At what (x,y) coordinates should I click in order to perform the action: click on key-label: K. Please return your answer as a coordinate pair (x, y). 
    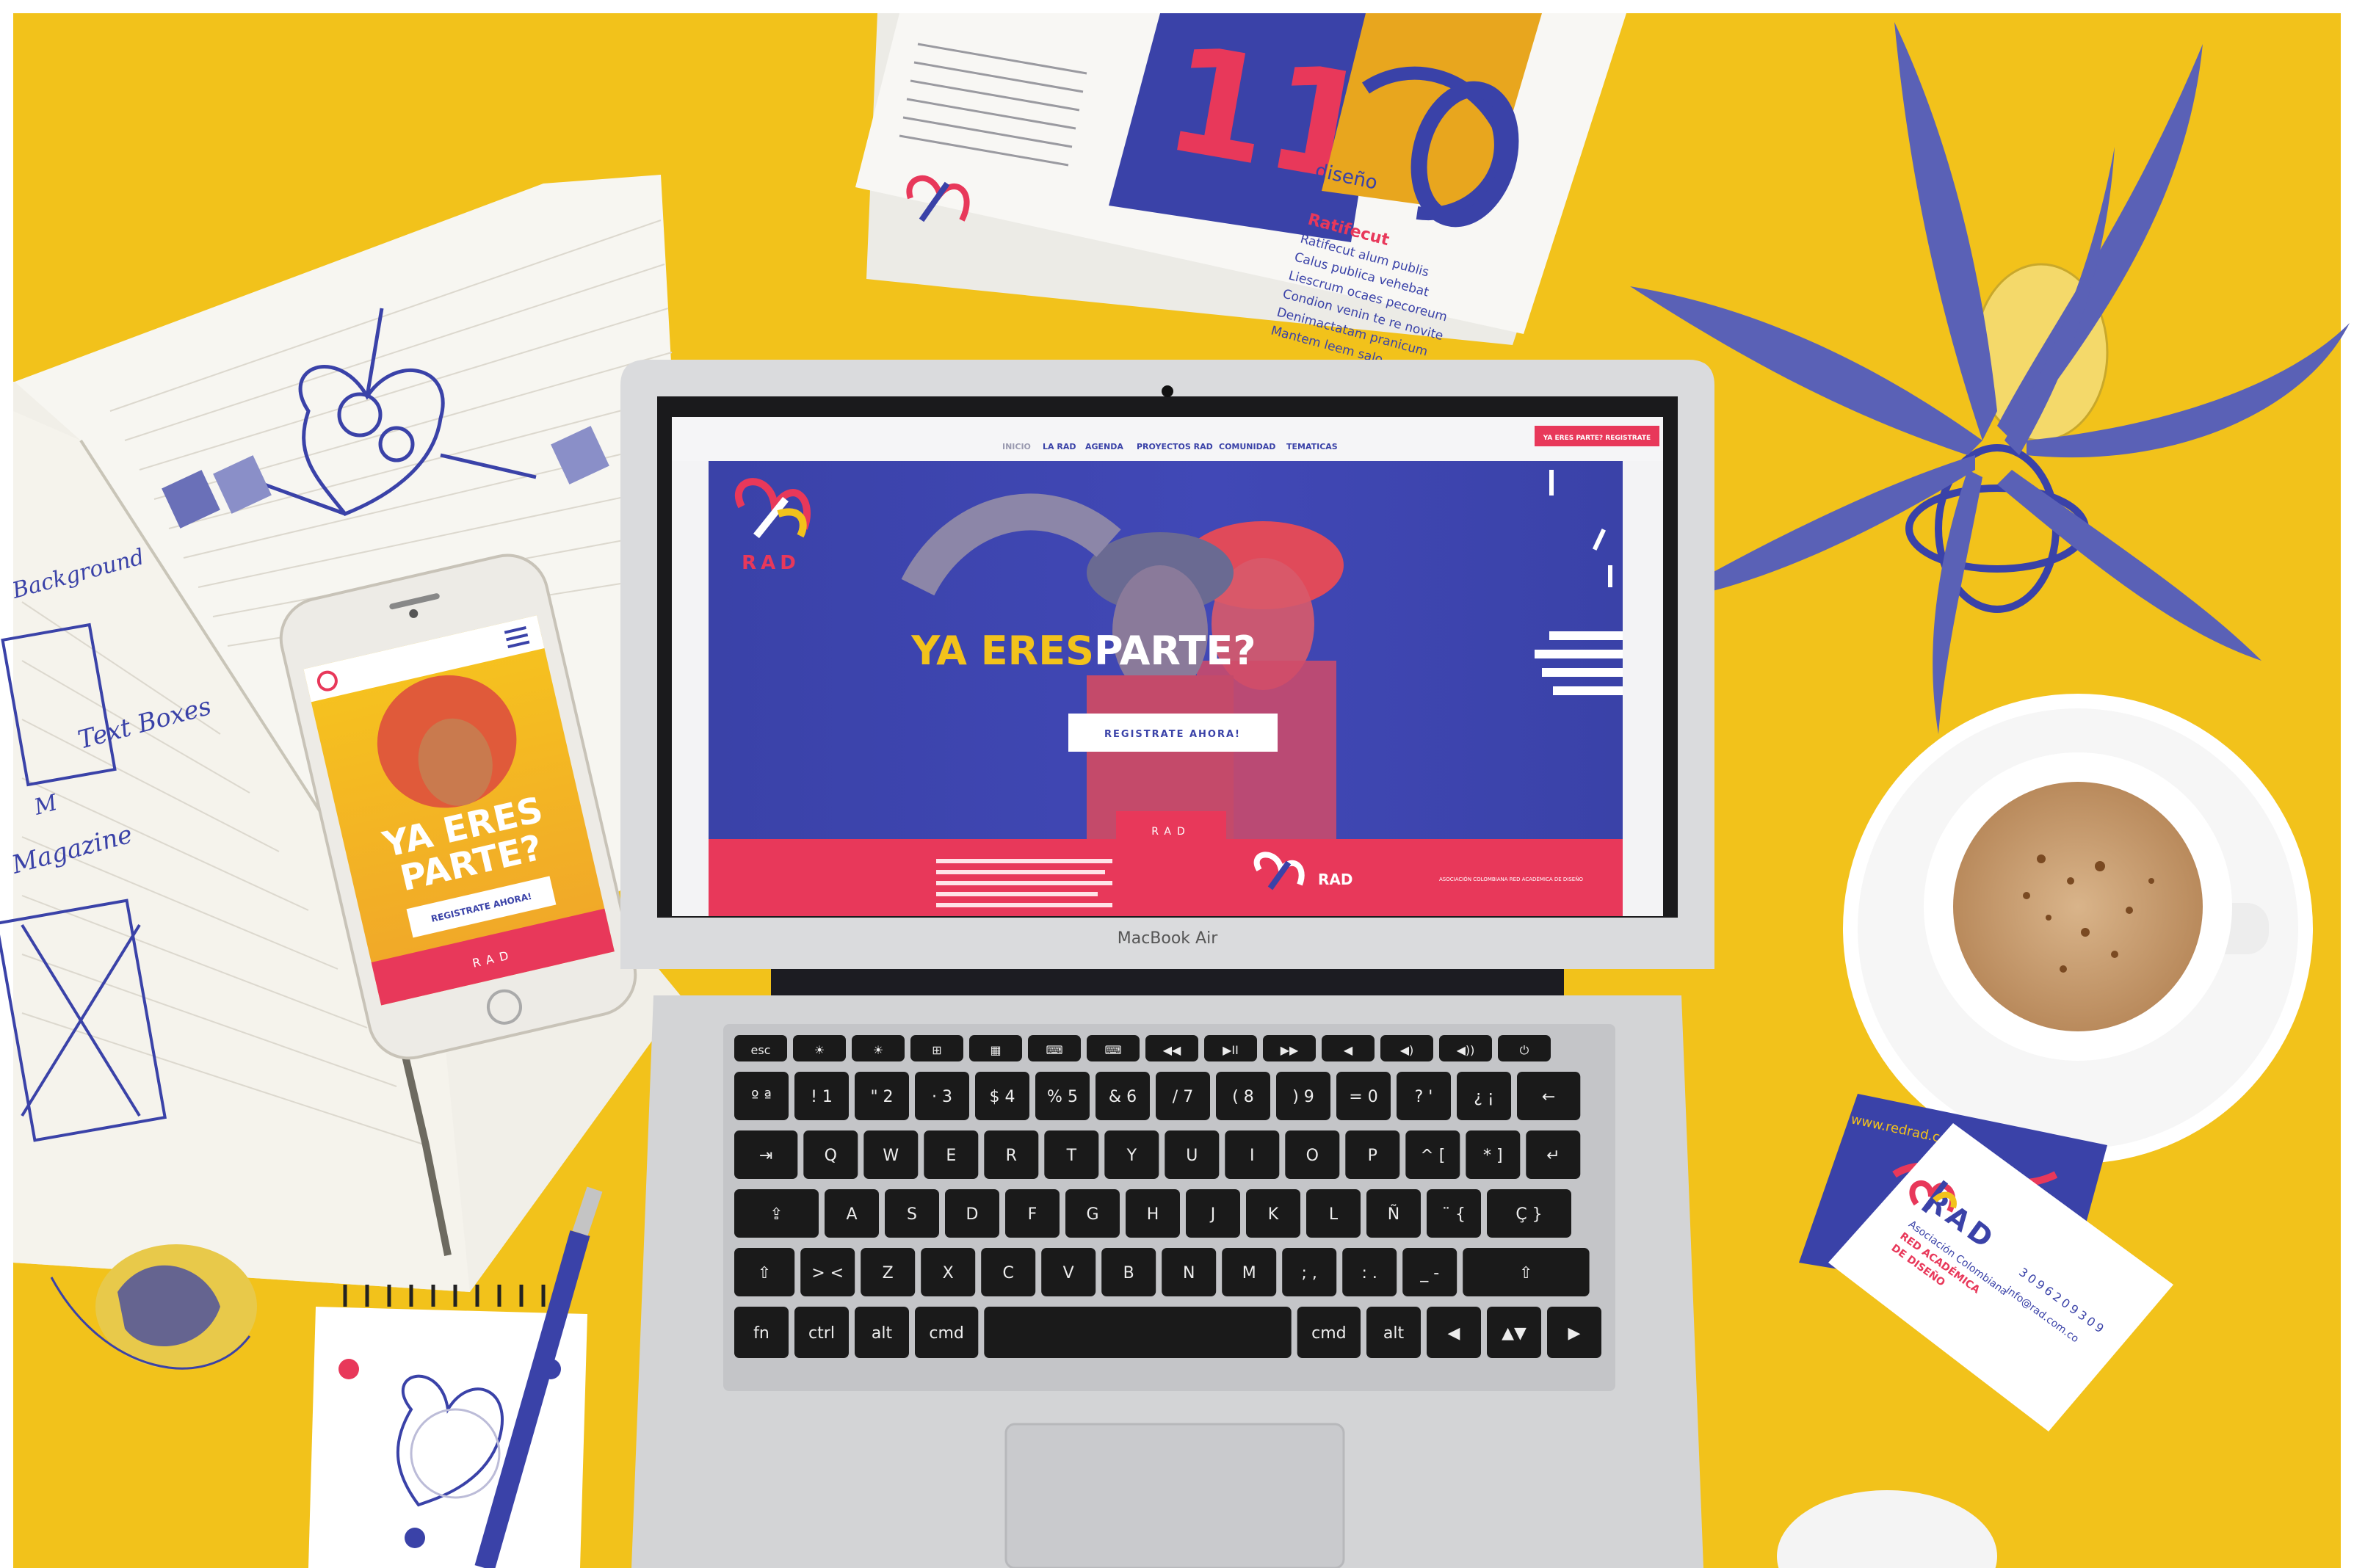
    Looking at the image, I should click on (1273, 1214).